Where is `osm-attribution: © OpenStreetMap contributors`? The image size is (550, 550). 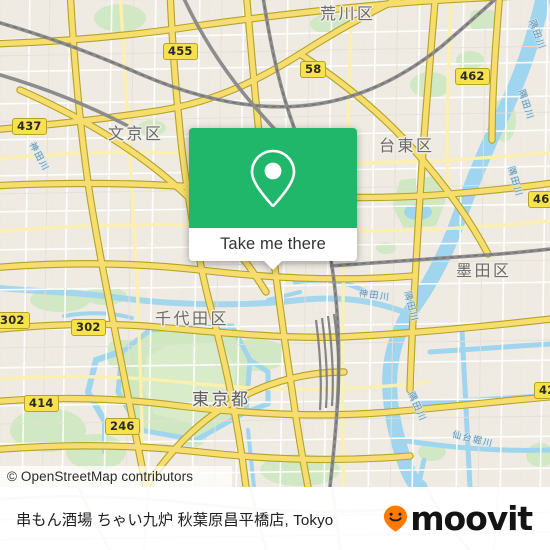 osm-attribution: © OpenStreetMap contributors is located at coordinates (116, 476).